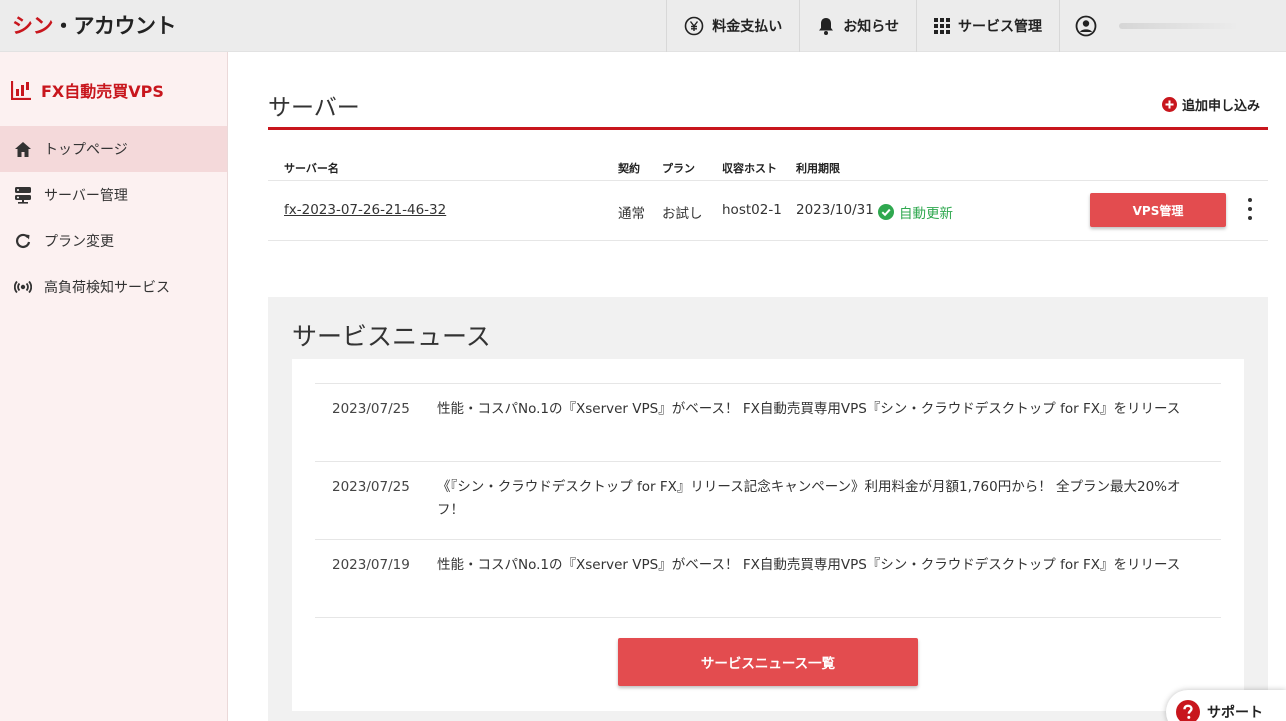  Describe the element at coordinates (311, 168) in the screenshot. I see `column-header-server-name: サーバー名` at that location.